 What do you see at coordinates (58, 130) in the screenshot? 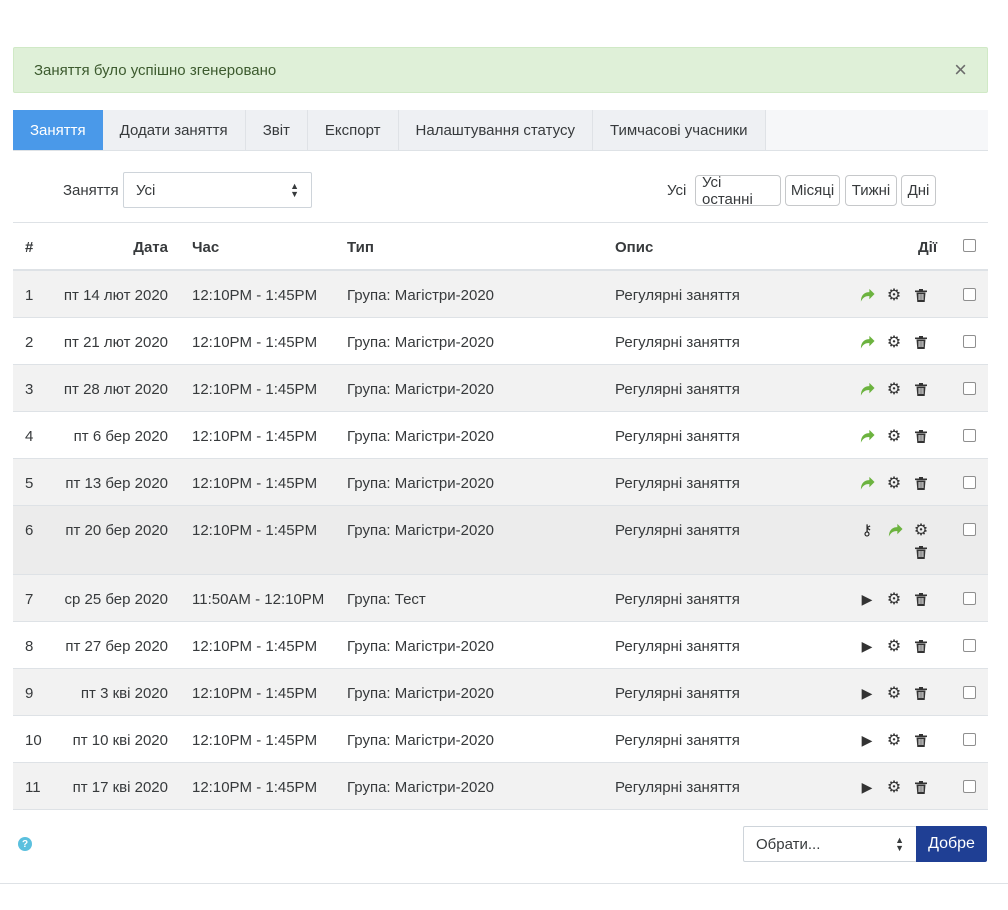
I see `tab-sessions: Заняття` at bounding box center [58, 130].